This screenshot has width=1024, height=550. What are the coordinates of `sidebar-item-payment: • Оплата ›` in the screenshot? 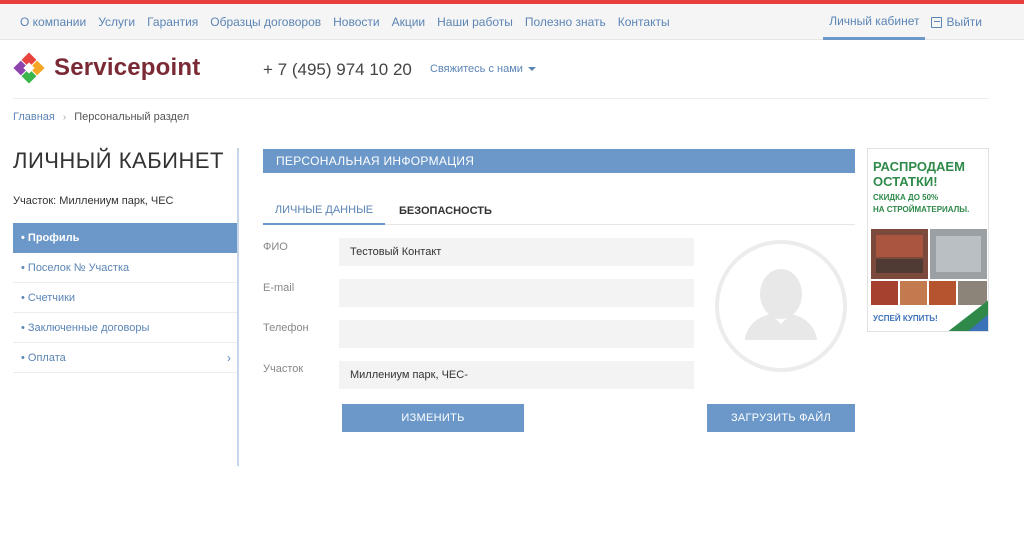 It's located at (125, 358).